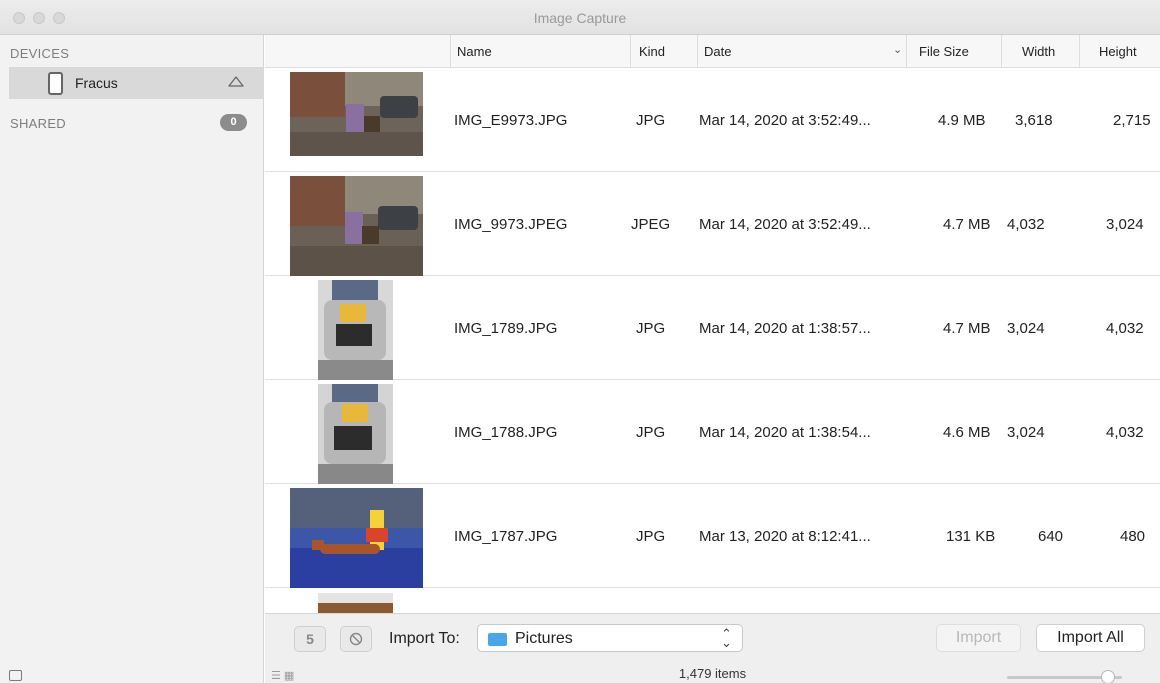 The width and height of the screenshot is (1160, 683). Describe the element at coordinates (424, 638) in the screenshot. I see `import-to-label: Import To:` at that location.